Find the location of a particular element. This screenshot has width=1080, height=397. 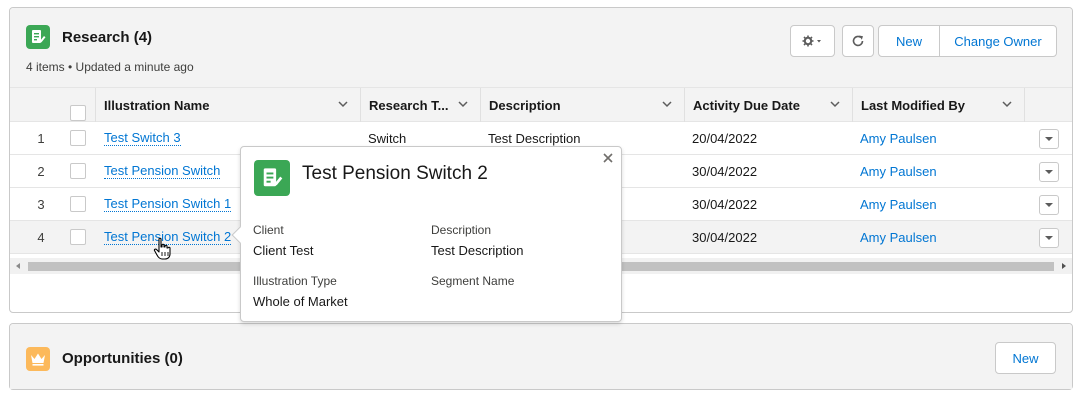

column-label: Illustration Name is located at coordinates (157, 105).